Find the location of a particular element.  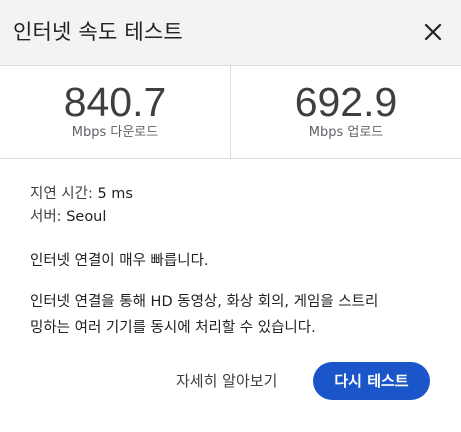

close-button is located at coordinates (433, 32).